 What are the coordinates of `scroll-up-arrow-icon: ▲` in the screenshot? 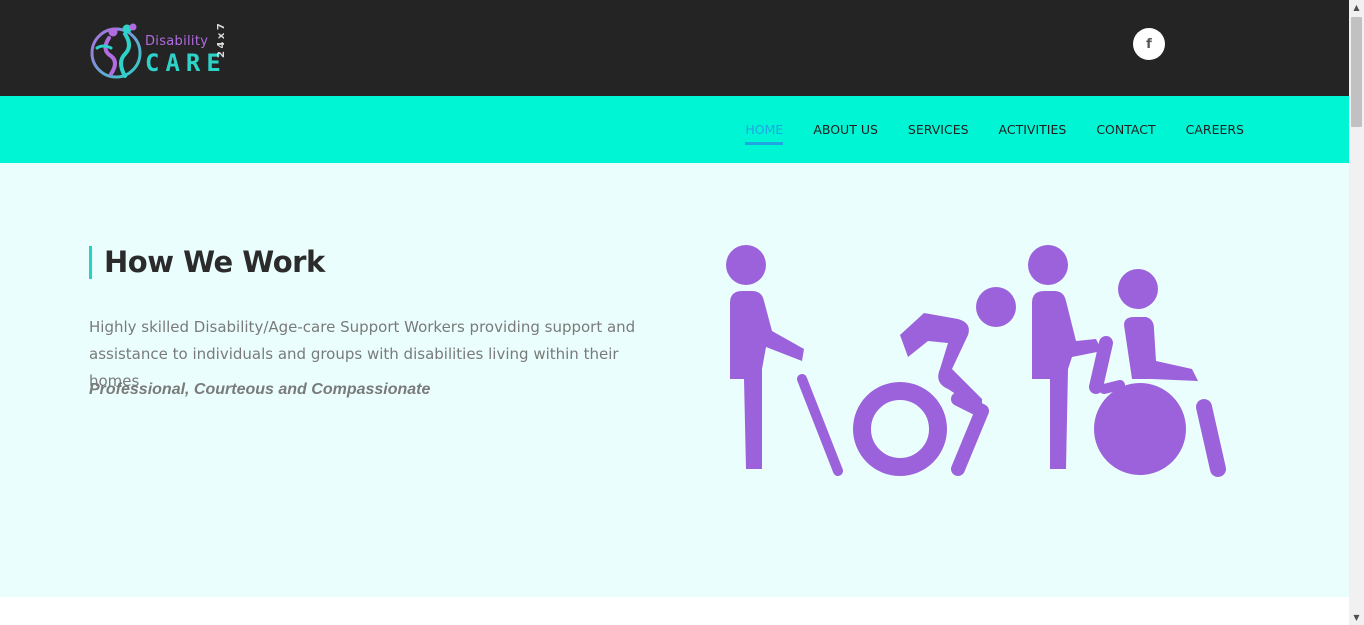 It's located at (1356, 7).